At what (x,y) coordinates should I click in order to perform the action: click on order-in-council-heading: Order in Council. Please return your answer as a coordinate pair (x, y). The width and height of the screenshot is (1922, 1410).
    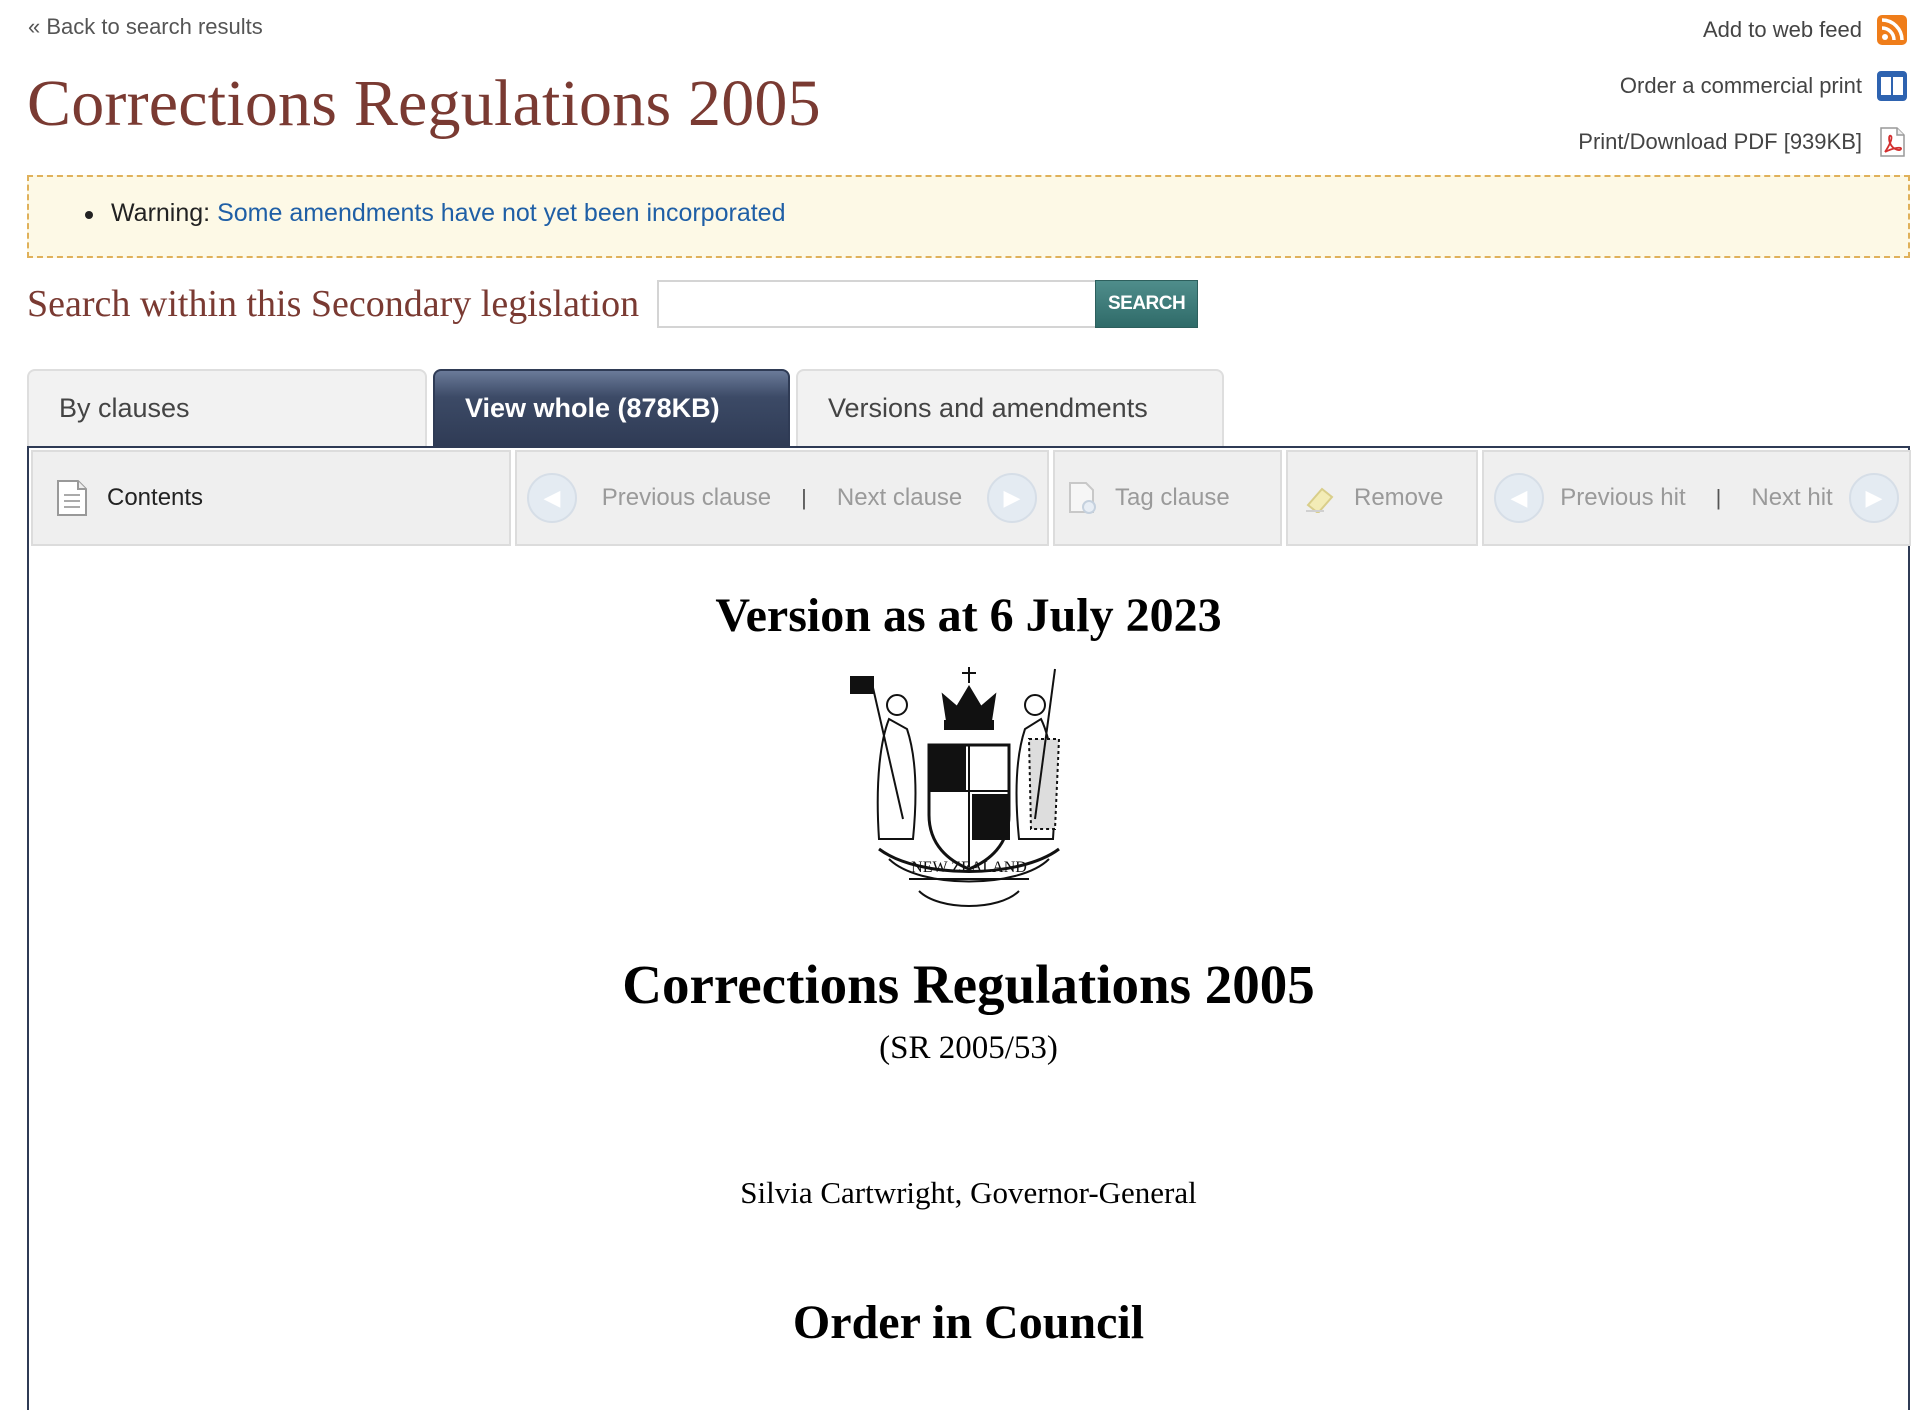
    Looking at the image, I should click on (968, 1322).